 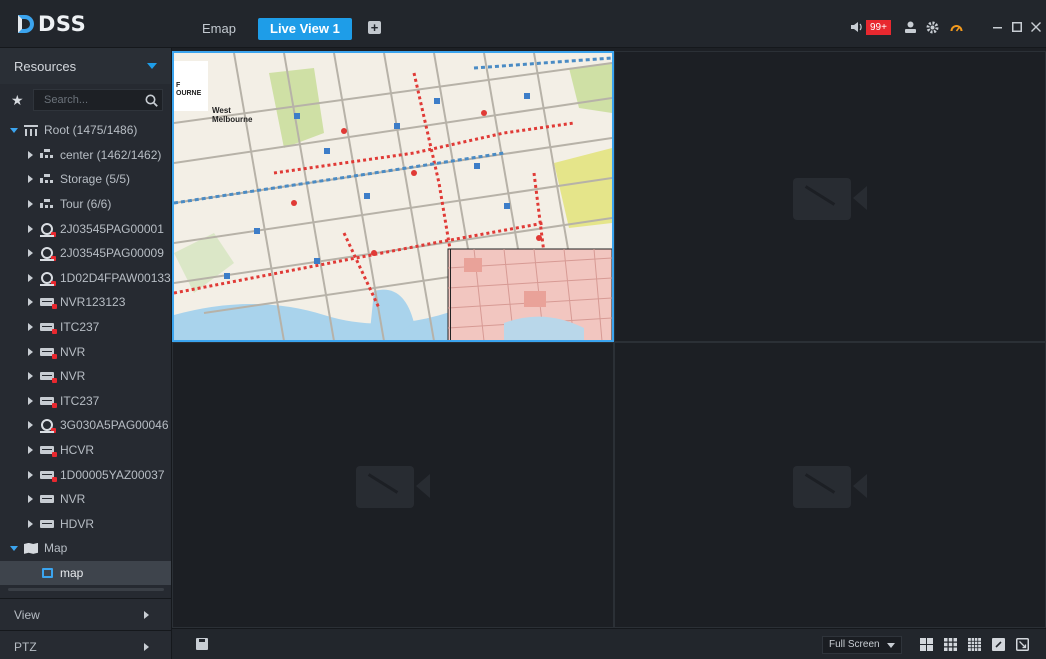 I want to click on map-edge-label: F, so click(x=178, y=85).